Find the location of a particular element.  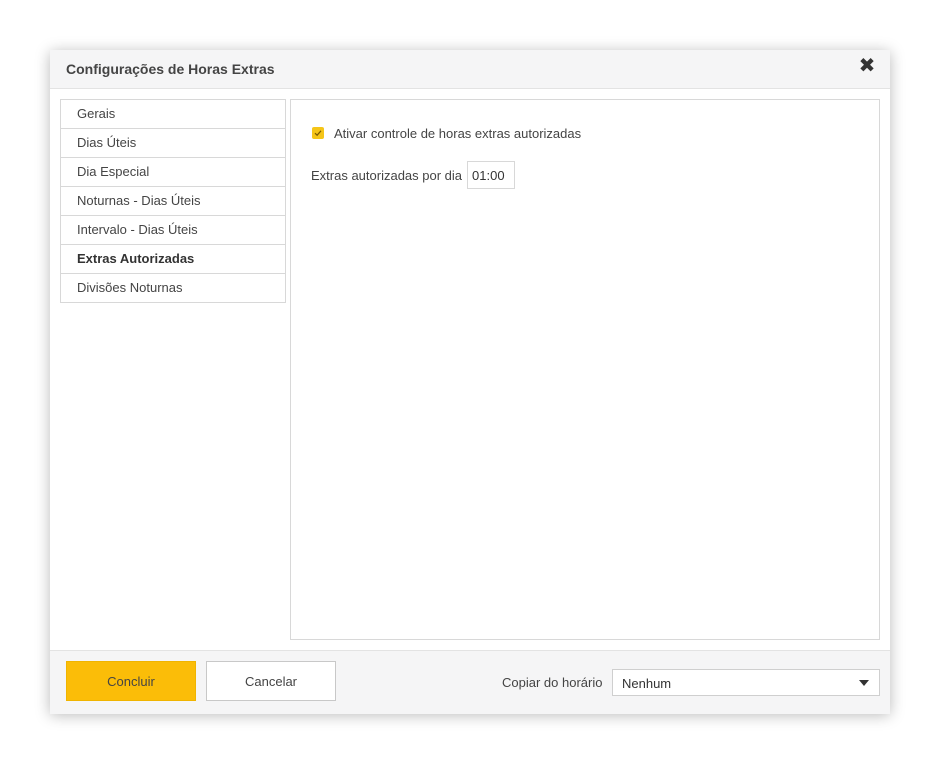

daily-authorized-overtime-row: Extras autorizadas por dia is located at coordinates (413, 175).